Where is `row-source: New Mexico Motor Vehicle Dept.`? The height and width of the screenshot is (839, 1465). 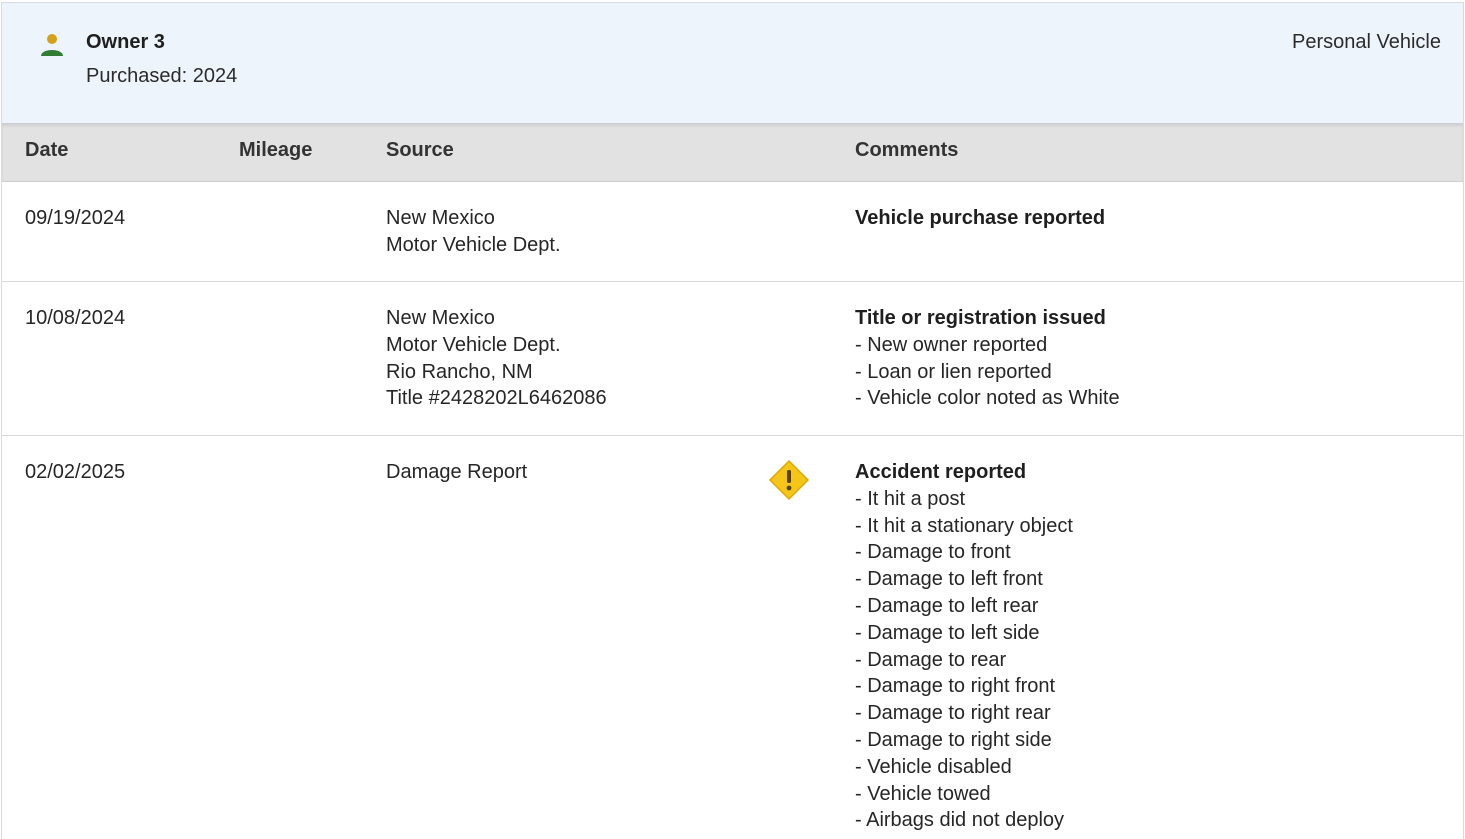
row-source: New Mexico Motor Vehicle Dept. is located at coordinates (473, 232).